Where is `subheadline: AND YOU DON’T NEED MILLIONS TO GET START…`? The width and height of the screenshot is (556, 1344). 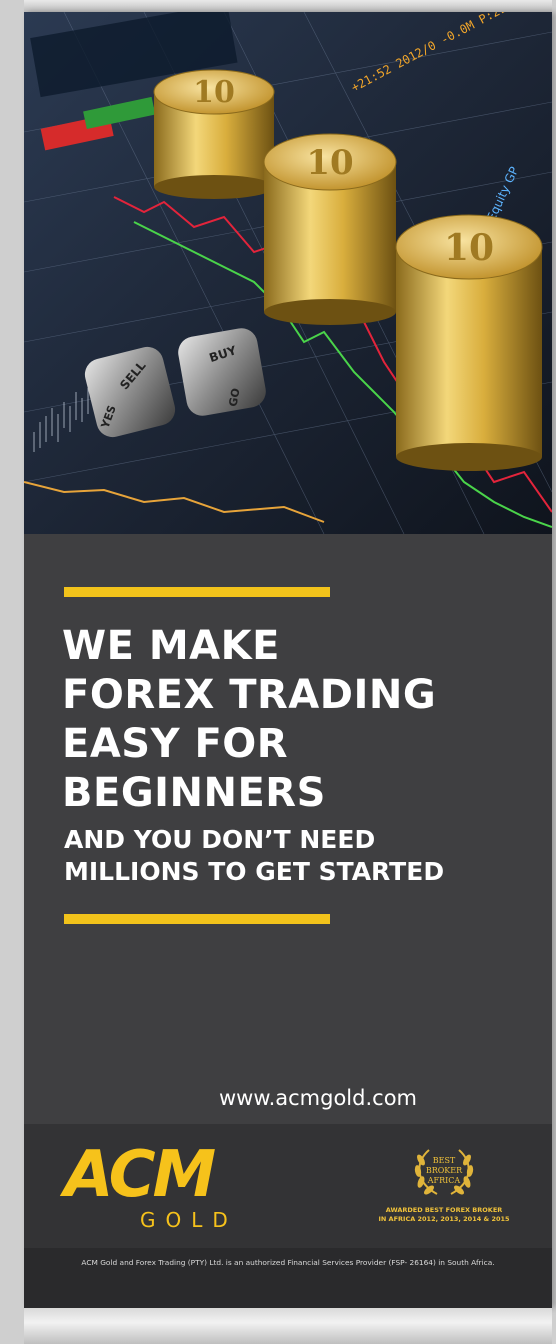 subheadline: AND YOU DON’T NEED MILLIONS TO GET START… is located at coordinates (294, 856).